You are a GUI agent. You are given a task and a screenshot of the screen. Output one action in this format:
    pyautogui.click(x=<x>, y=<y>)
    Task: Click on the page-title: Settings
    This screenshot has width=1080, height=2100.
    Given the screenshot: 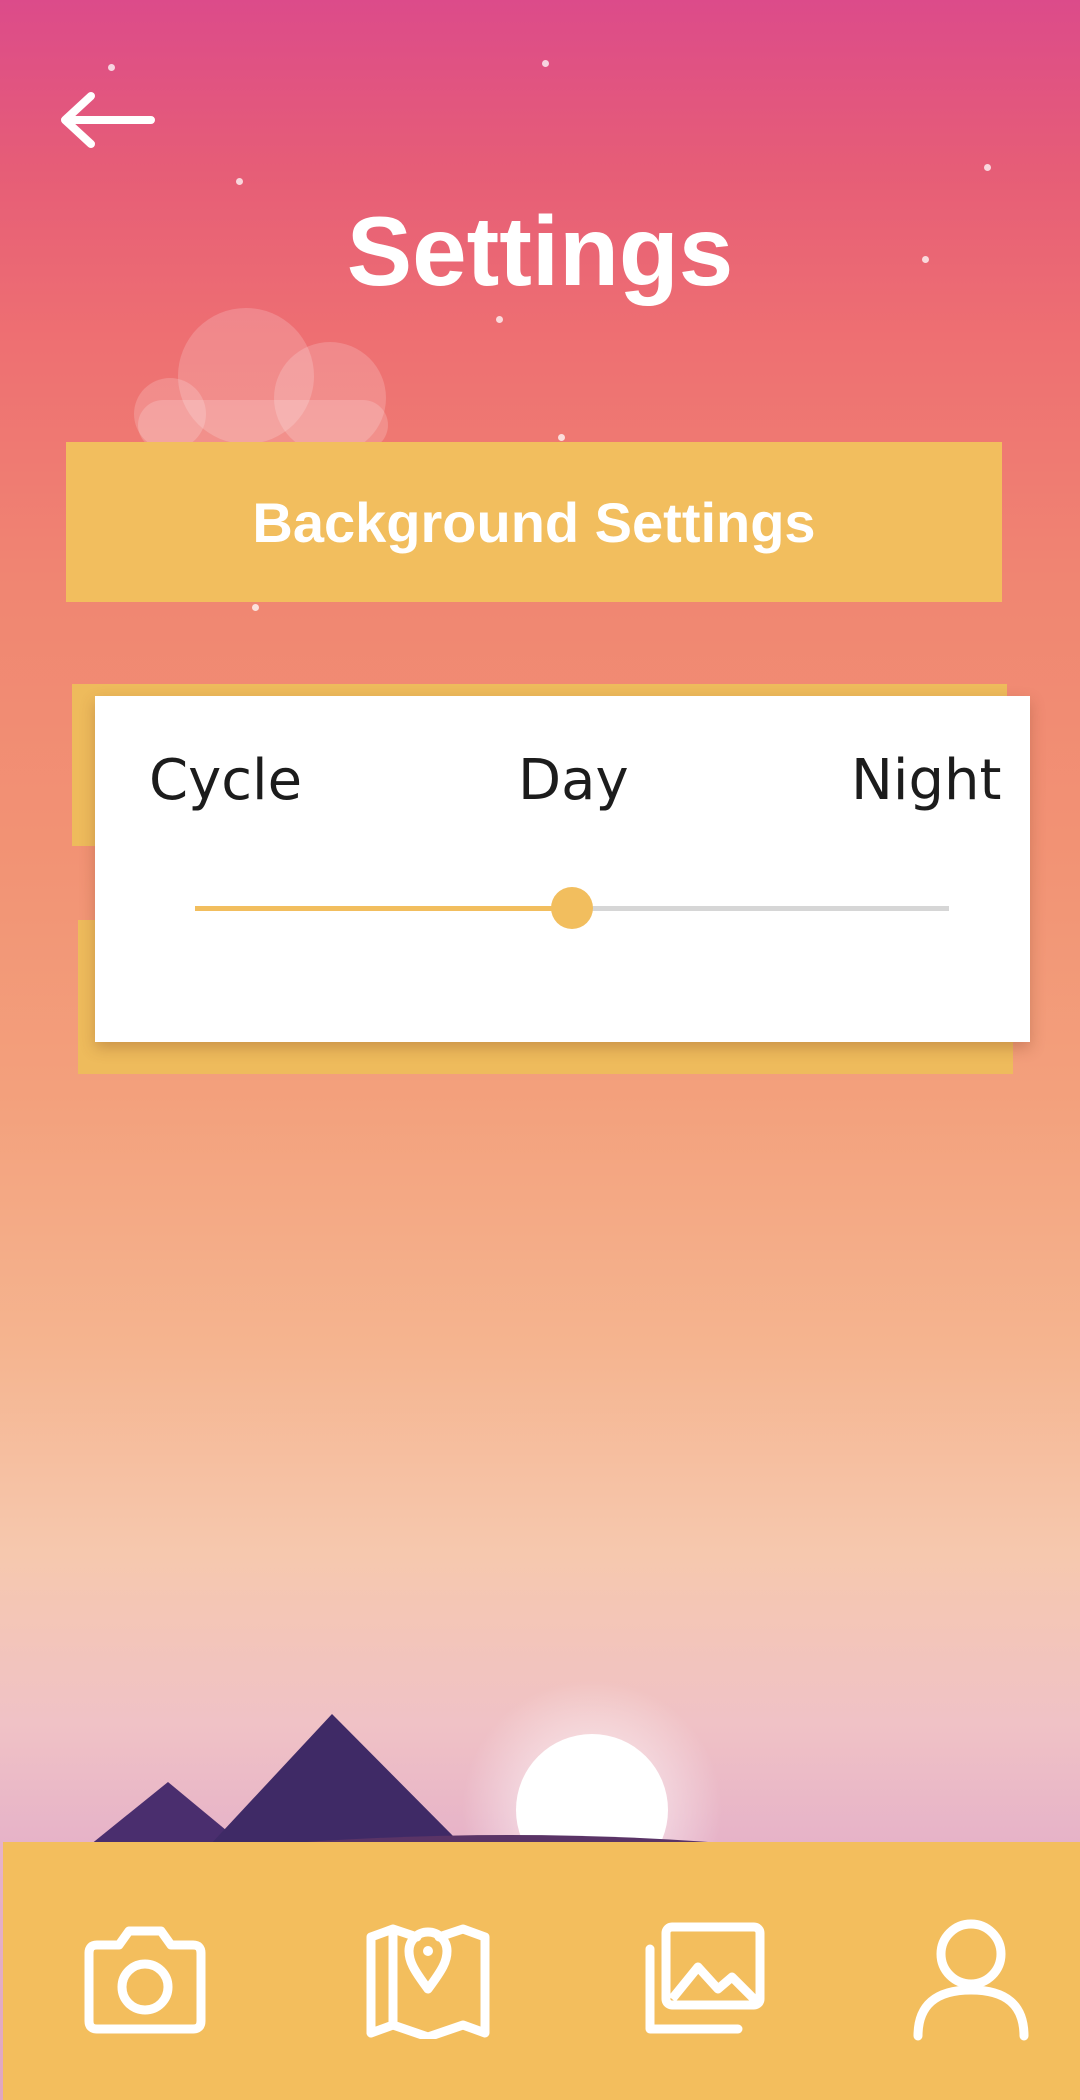 What is the action you would take?
    pyautogui.click(x=540, y=251)
    